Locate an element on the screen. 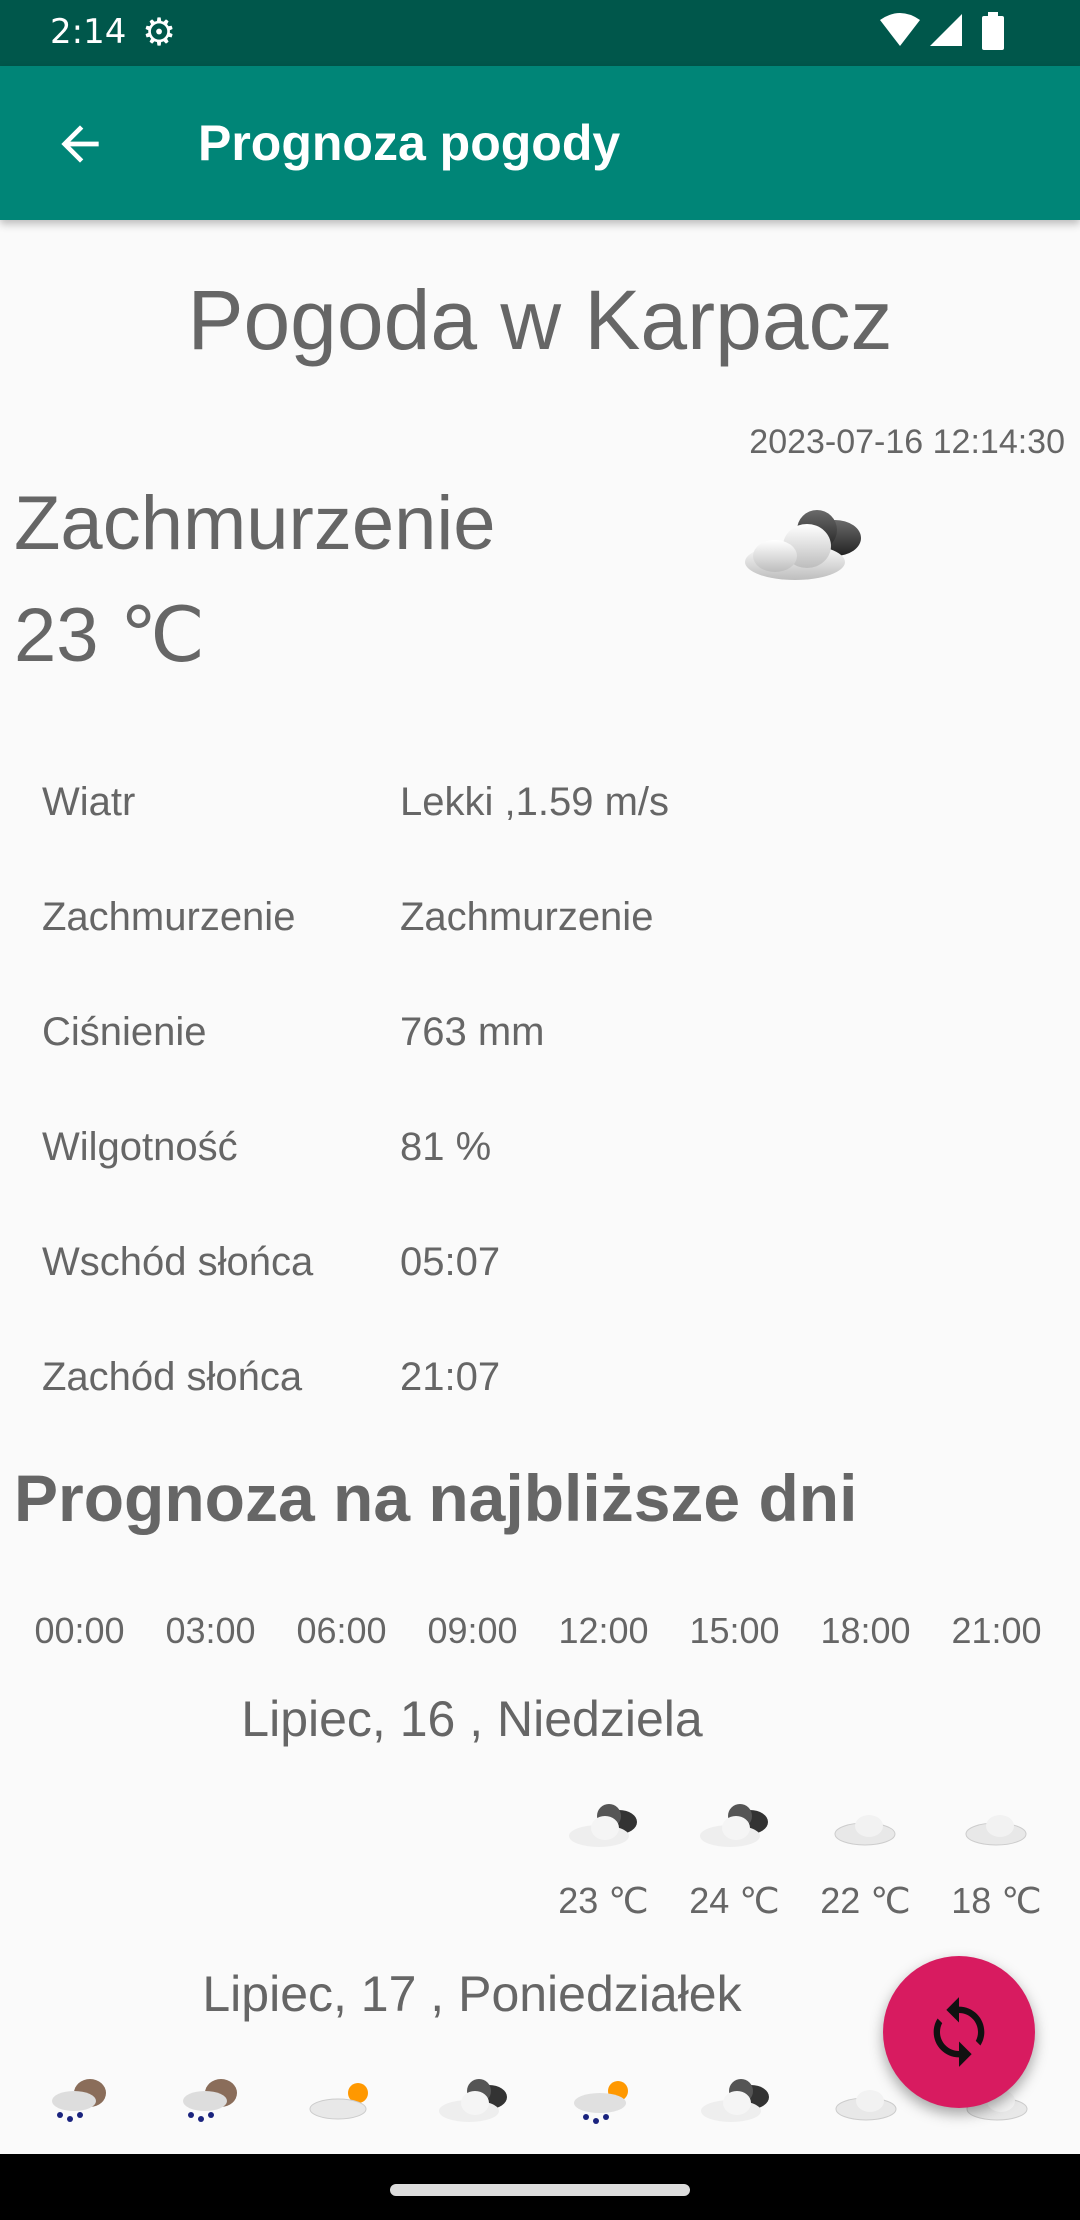 The height and width of the screenshot is (2220, 1080). hour-label: 09:00 is located at coordinates (472, 1630).